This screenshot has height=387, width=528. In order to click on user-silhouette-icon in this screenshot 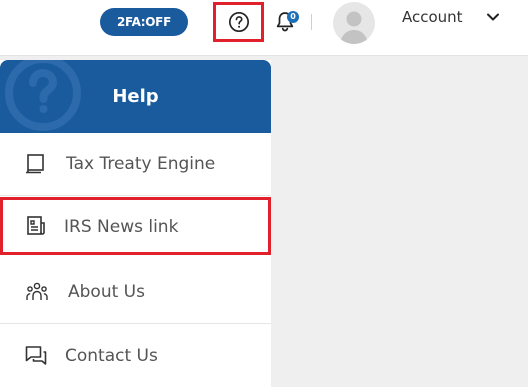, I will do `click(354, 27)`.